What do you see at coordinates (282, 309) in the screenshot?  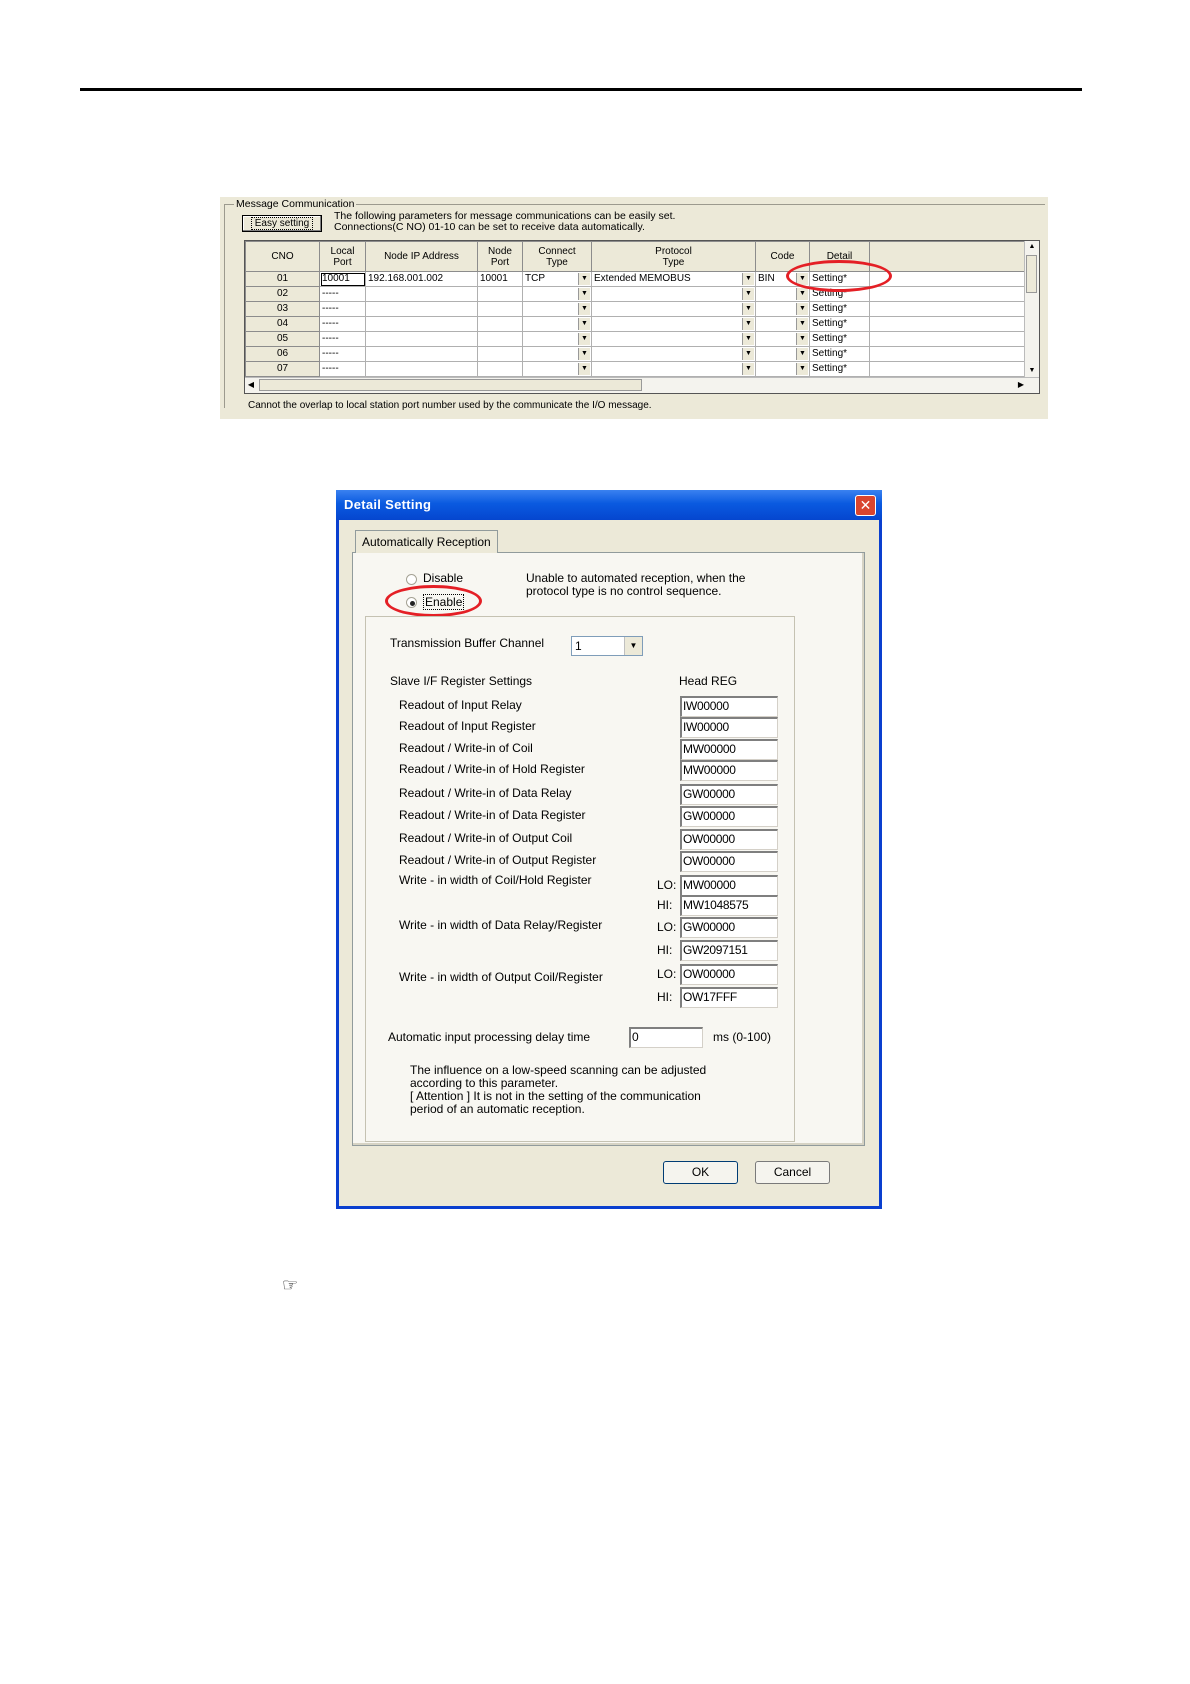 I see `cno-cell: 03` at bounding box center [282, 309].